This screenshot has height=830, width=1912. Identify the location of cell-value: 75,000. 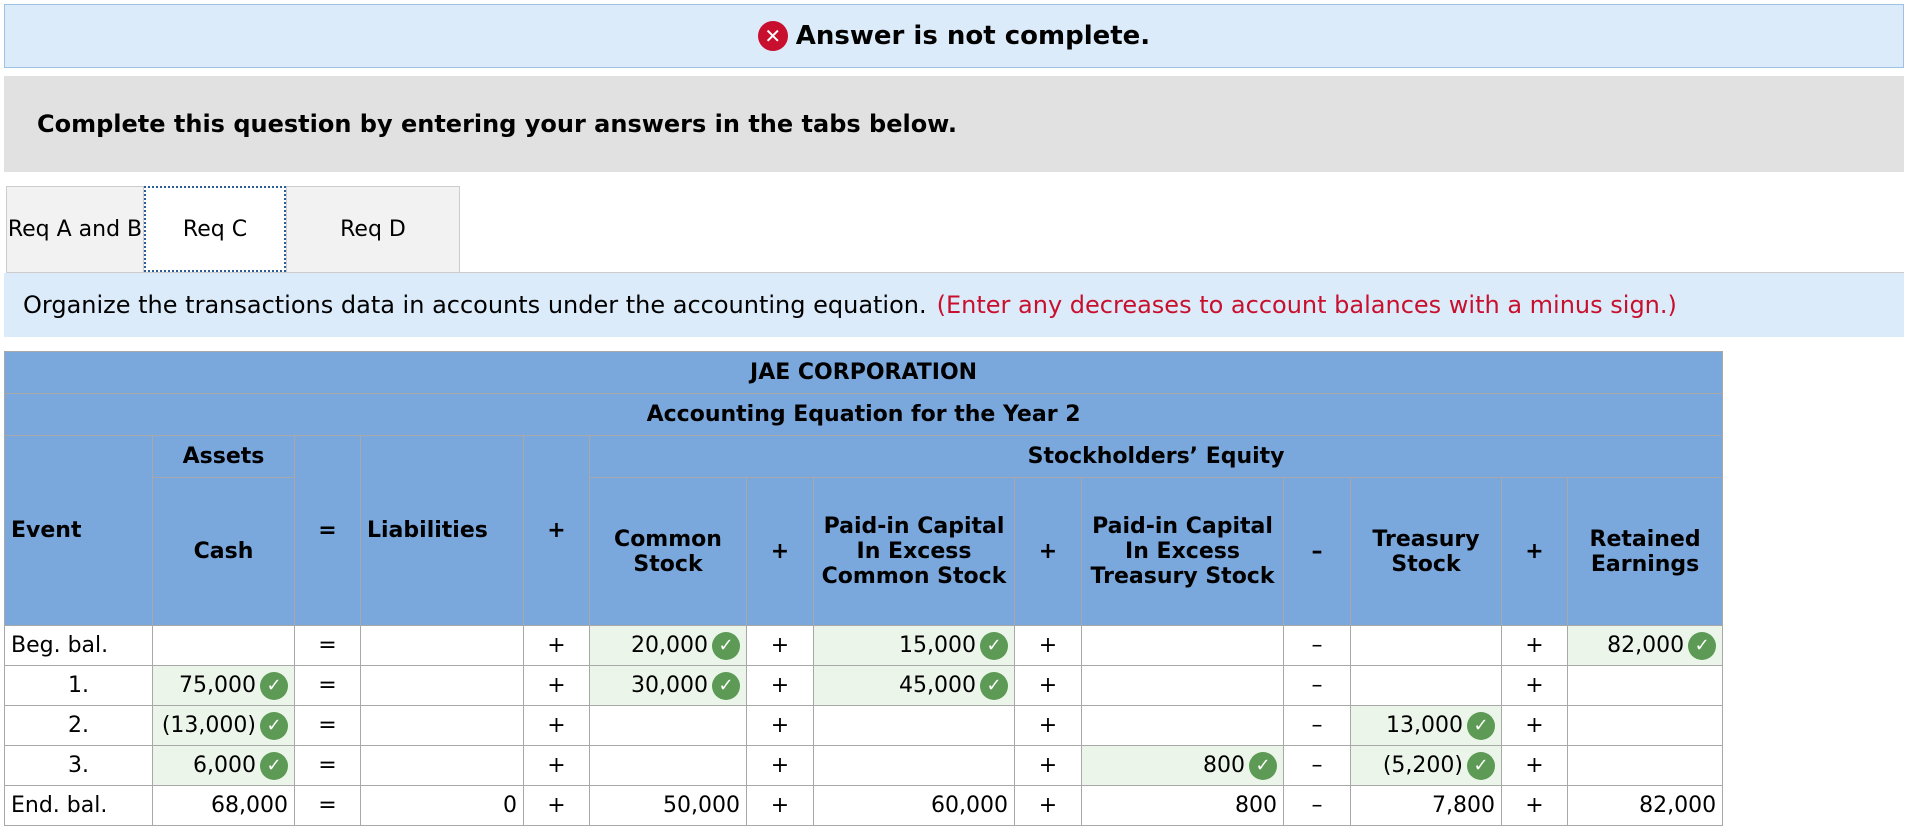
(217, 685).